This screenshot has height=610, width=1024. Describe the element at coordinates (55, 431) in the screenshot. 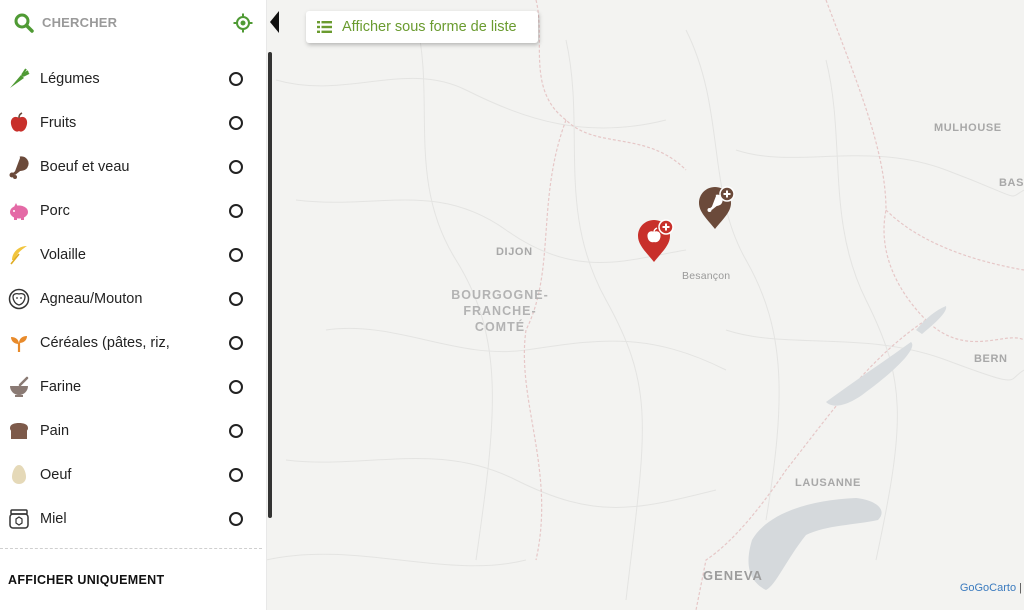

I see `category-label: Pain` at that location.